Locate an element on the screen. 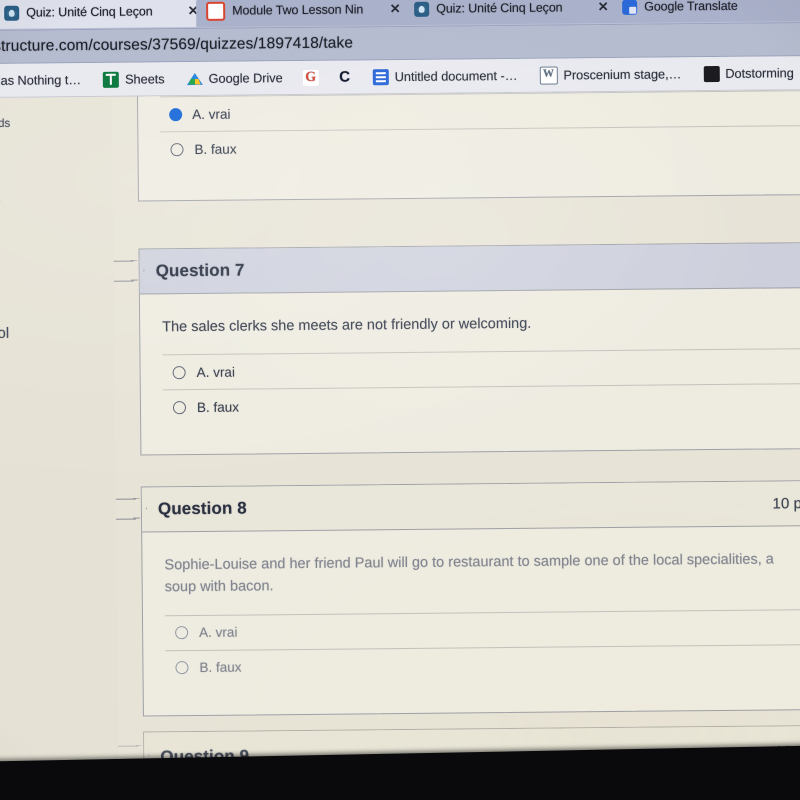 This screenshot has height=800, width=800. question-header: Question 8 10 pts is located at coordinates (470, 506).